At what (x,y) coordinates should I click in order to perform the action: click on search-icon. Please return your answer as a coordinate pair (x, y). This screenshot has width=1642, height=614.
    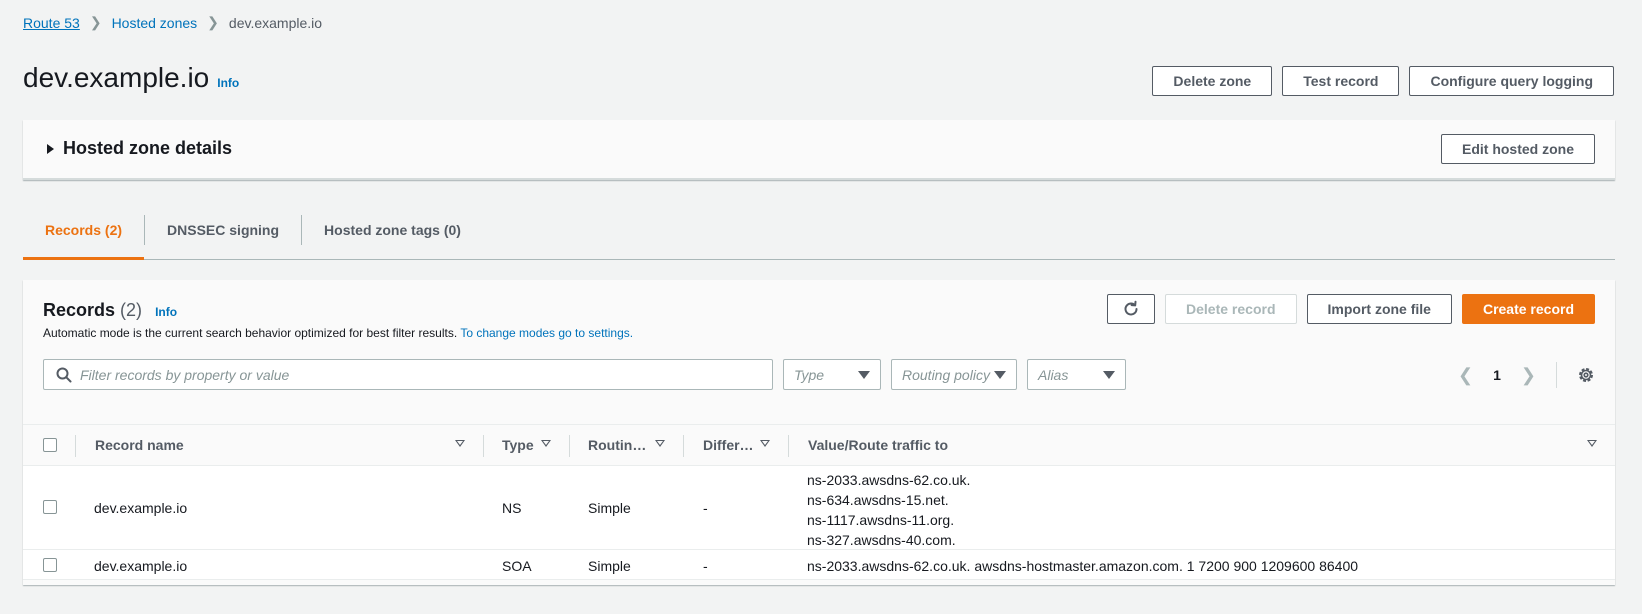
    Looking at the image, I should click on (64, 374).